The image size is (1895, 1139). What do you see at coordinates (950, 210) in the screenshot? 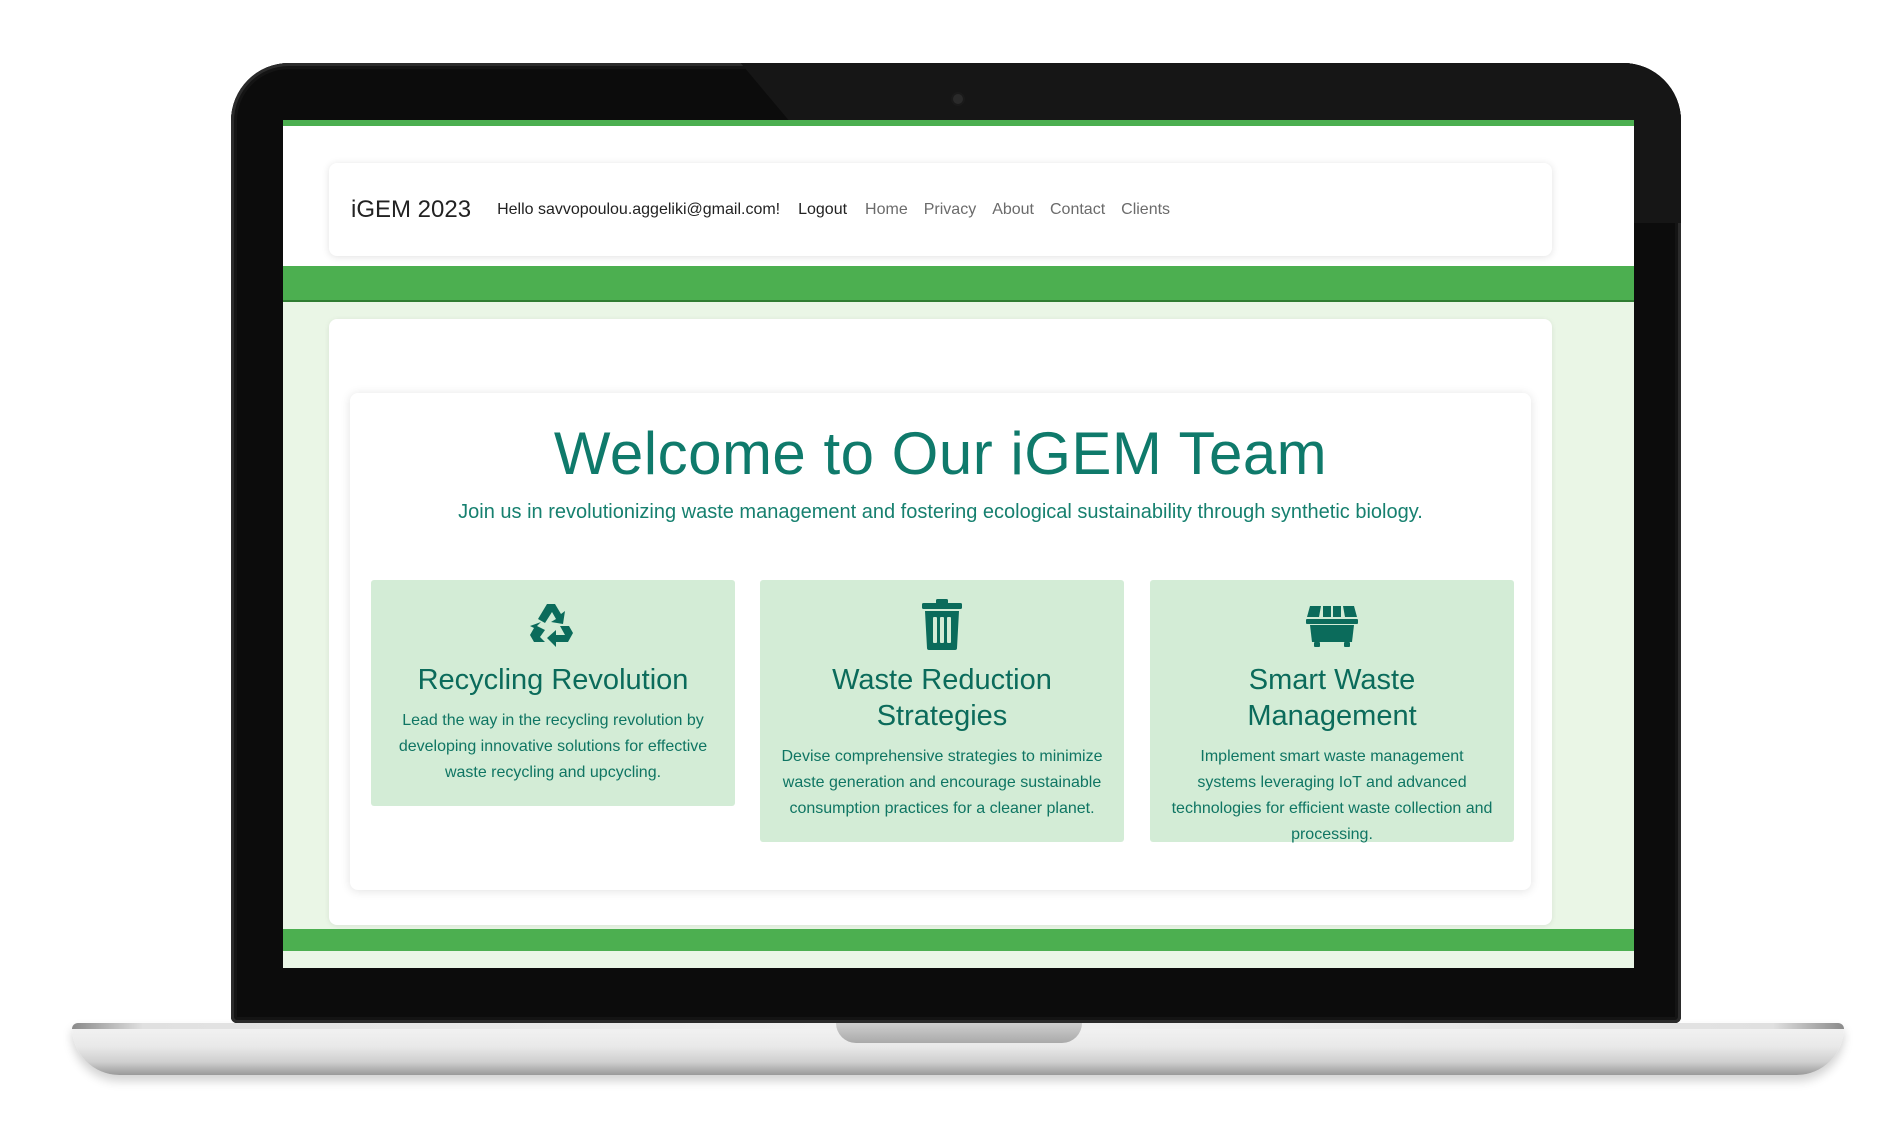
I see `nav-link-privacy: Privacy` at bounding box center [950, 210].